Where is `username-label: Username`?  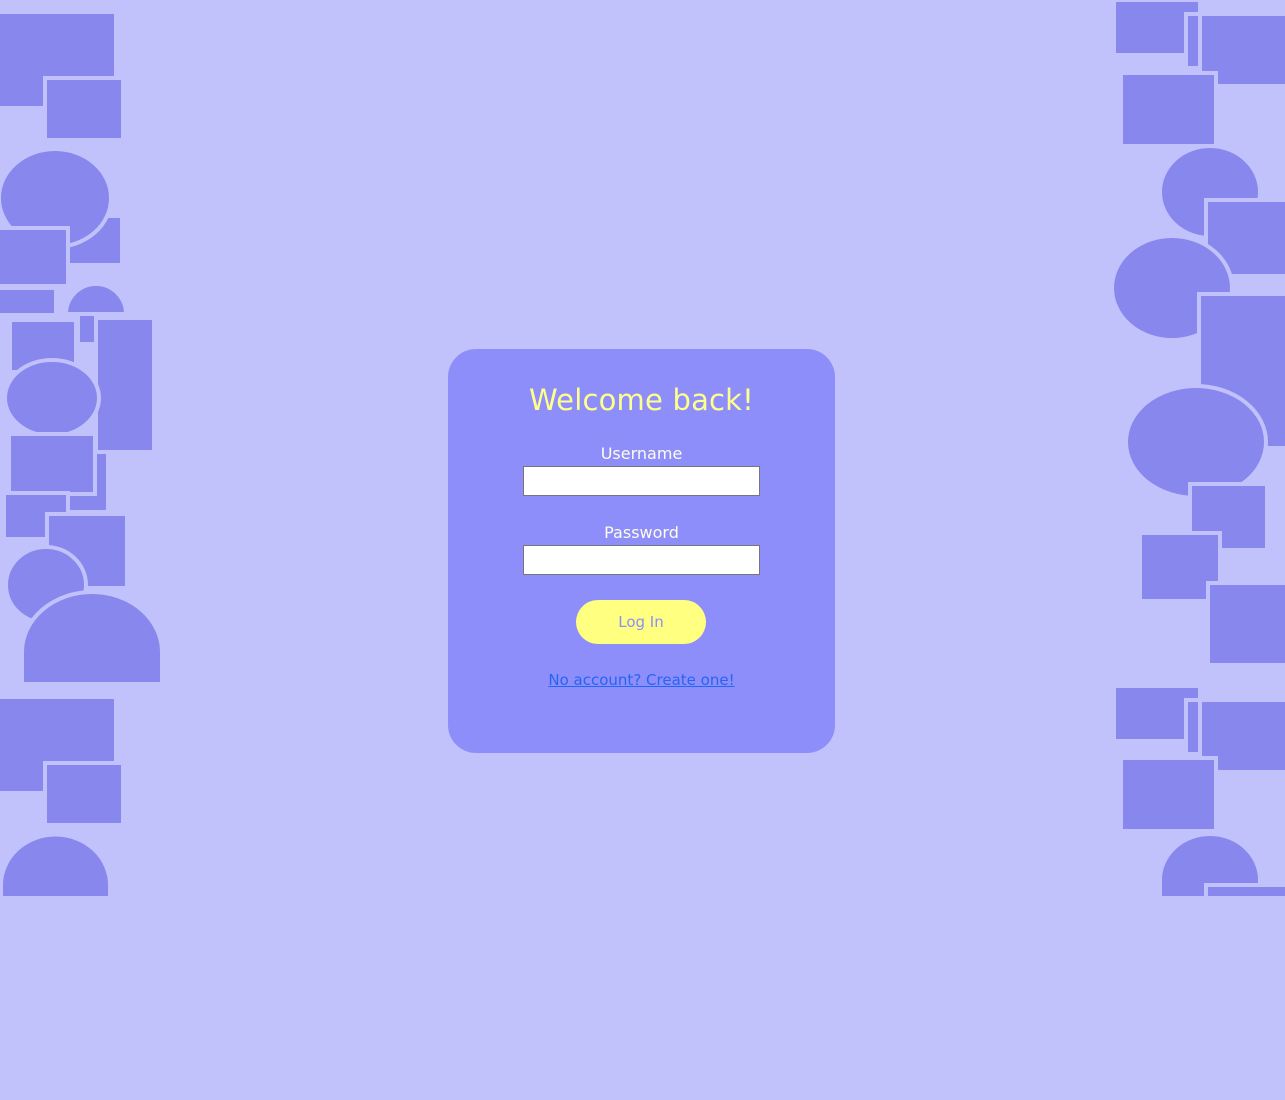 username-label: Username is located at coordinates (641, 453).